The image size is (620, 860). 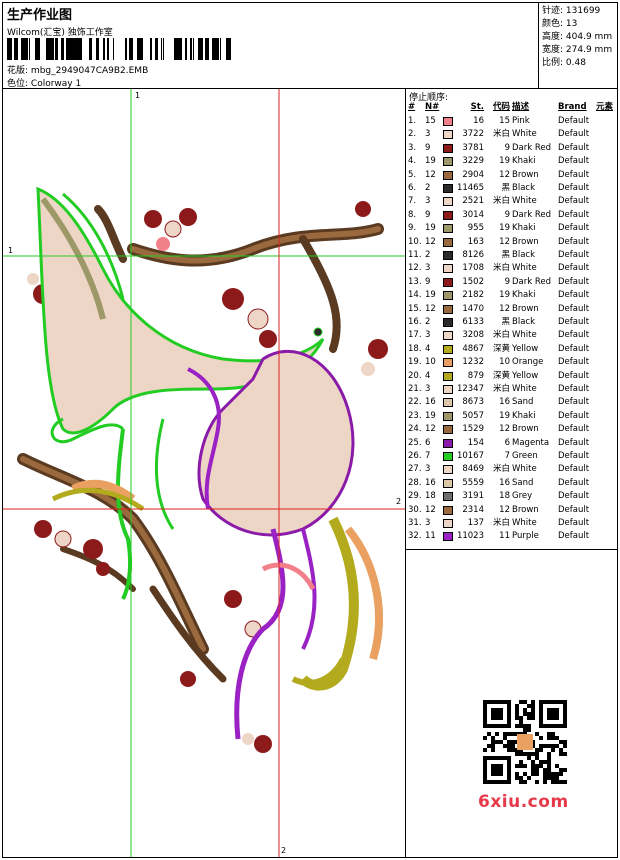 I want to click on table-row: 18. 4 4867 深黄 Yellow Default, so click(x=511, y=349).